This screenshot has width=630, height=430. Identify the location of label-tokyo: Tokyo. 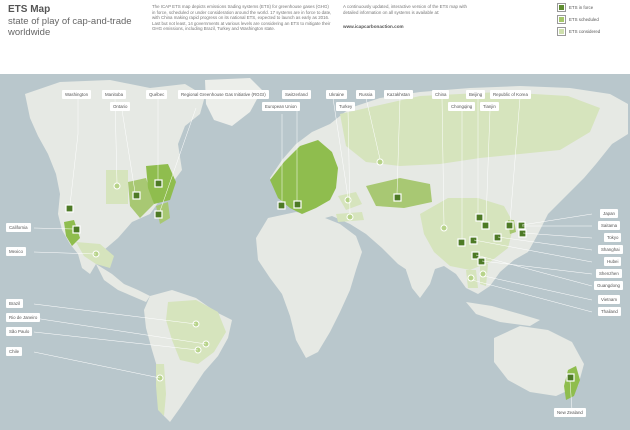
(613, 237).